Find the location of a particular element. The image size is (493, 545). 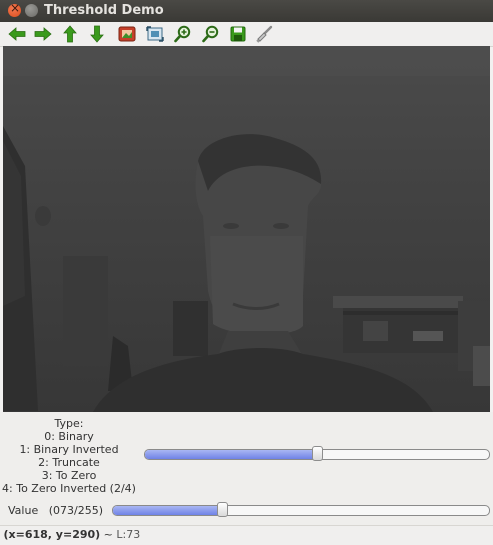

close-window-button is located at coordinates (14, 9).